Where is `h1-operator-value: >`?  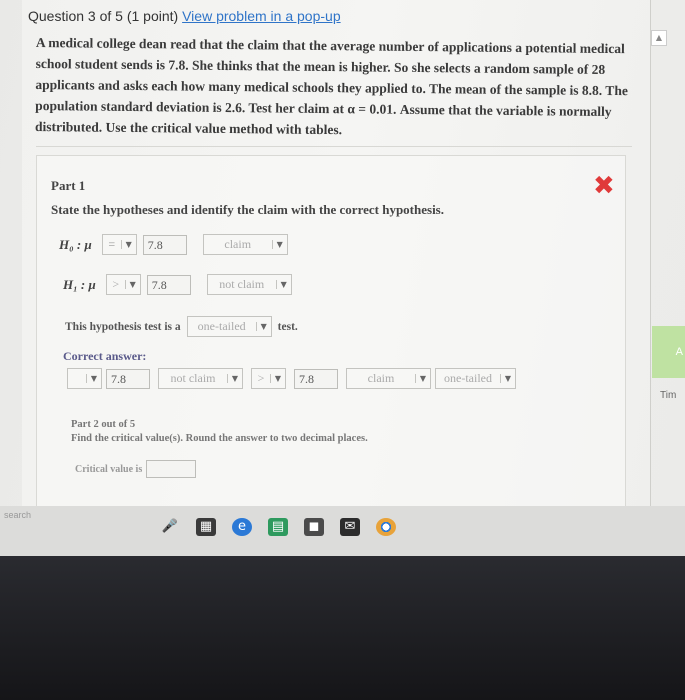 h1-operator-value: > is located at coordinates (116, 284).